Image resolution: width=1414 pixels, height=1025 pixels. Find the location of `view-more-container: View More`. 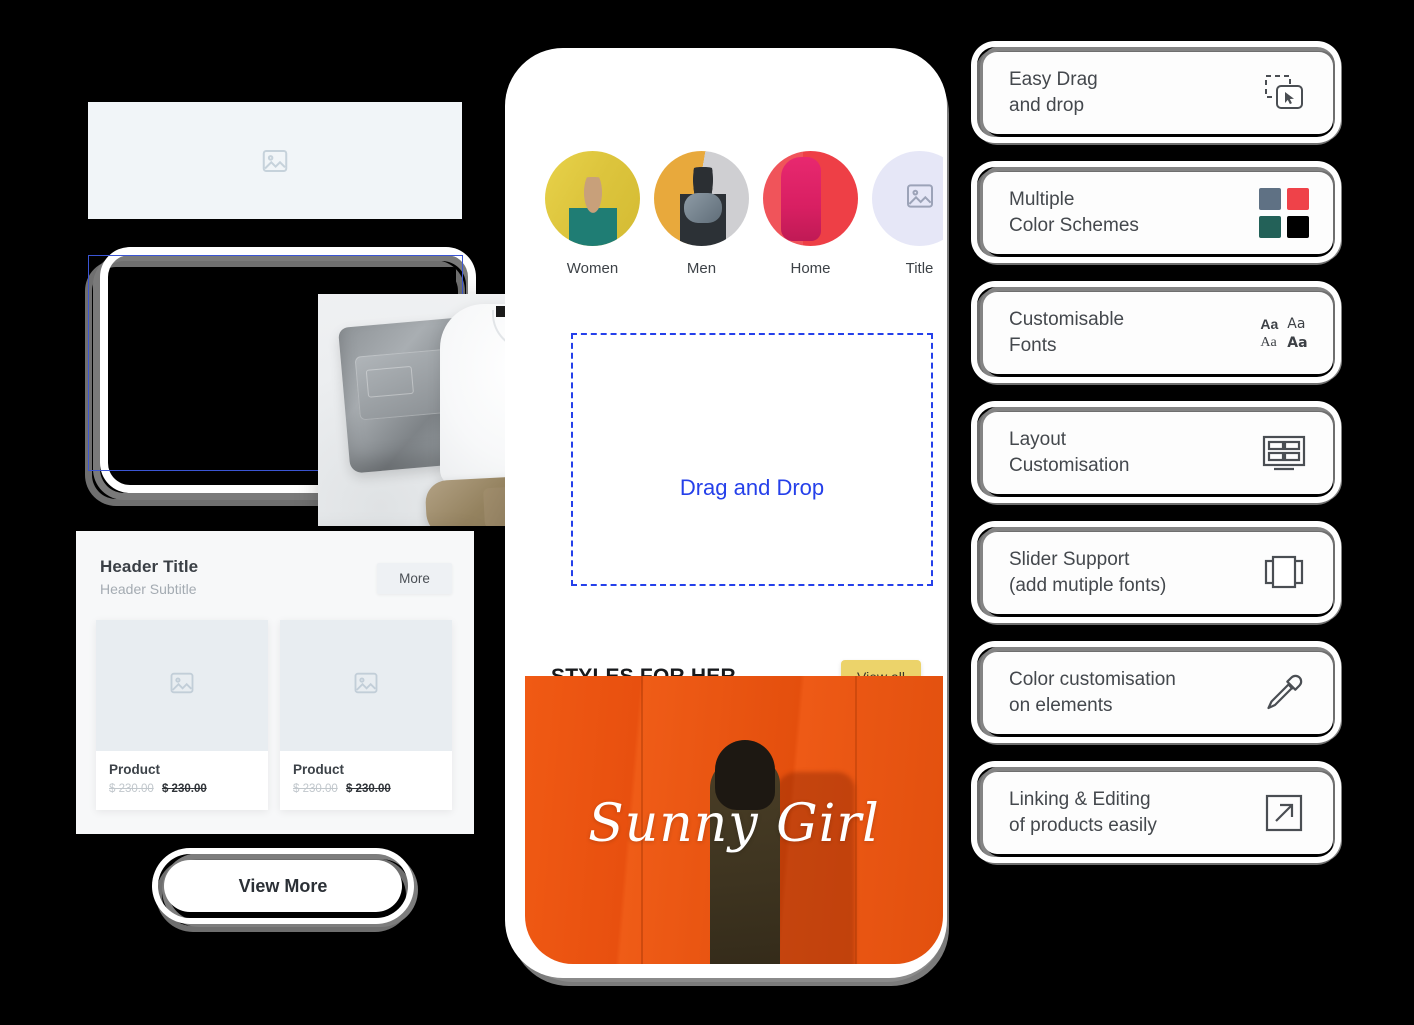

view-more-container: View More is located at coordinates (285, 895).